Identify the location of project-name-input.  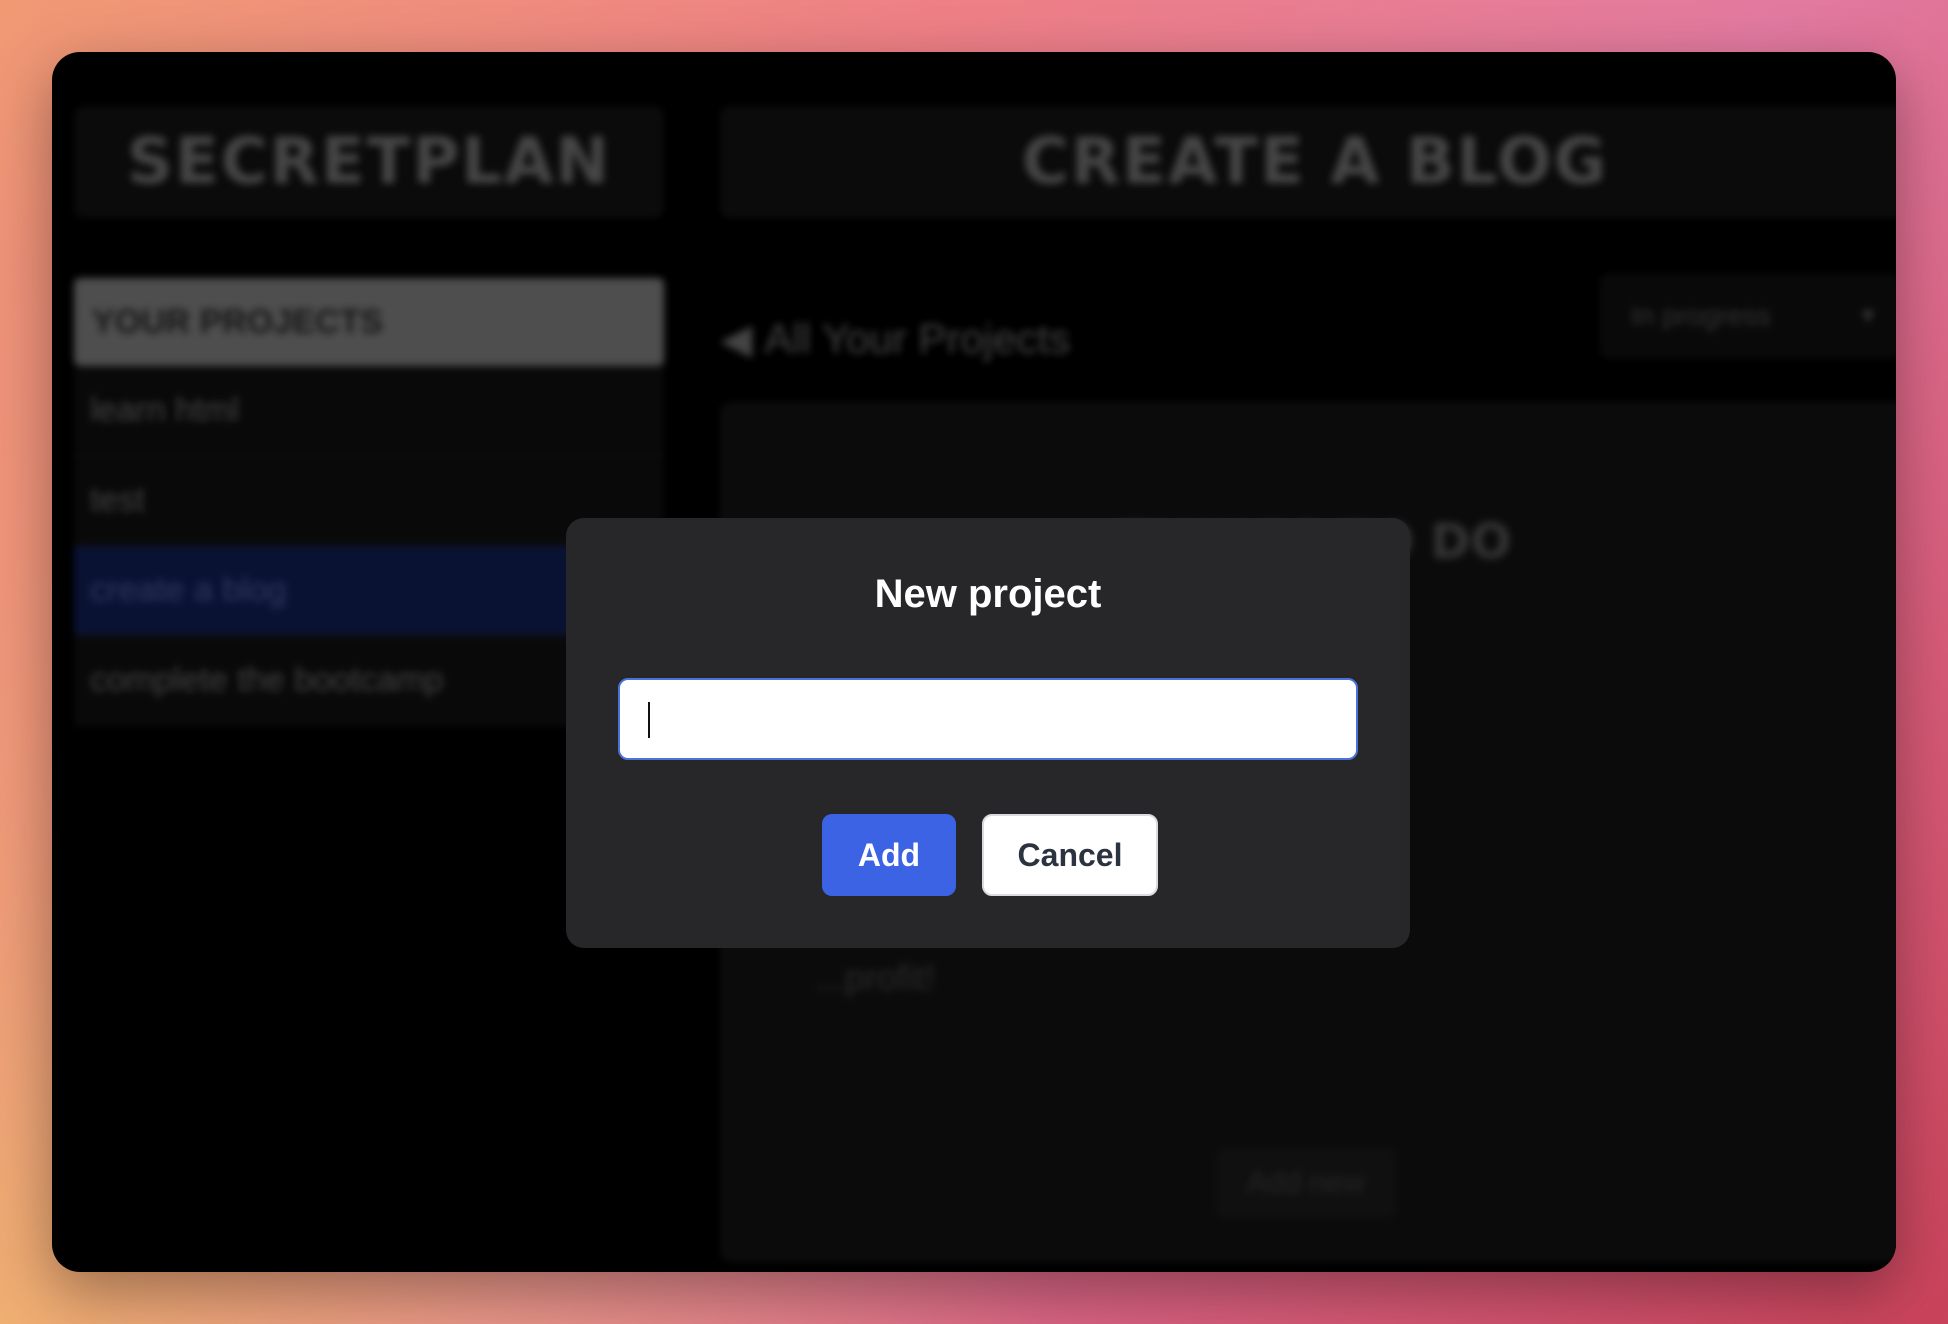
(988, 719).